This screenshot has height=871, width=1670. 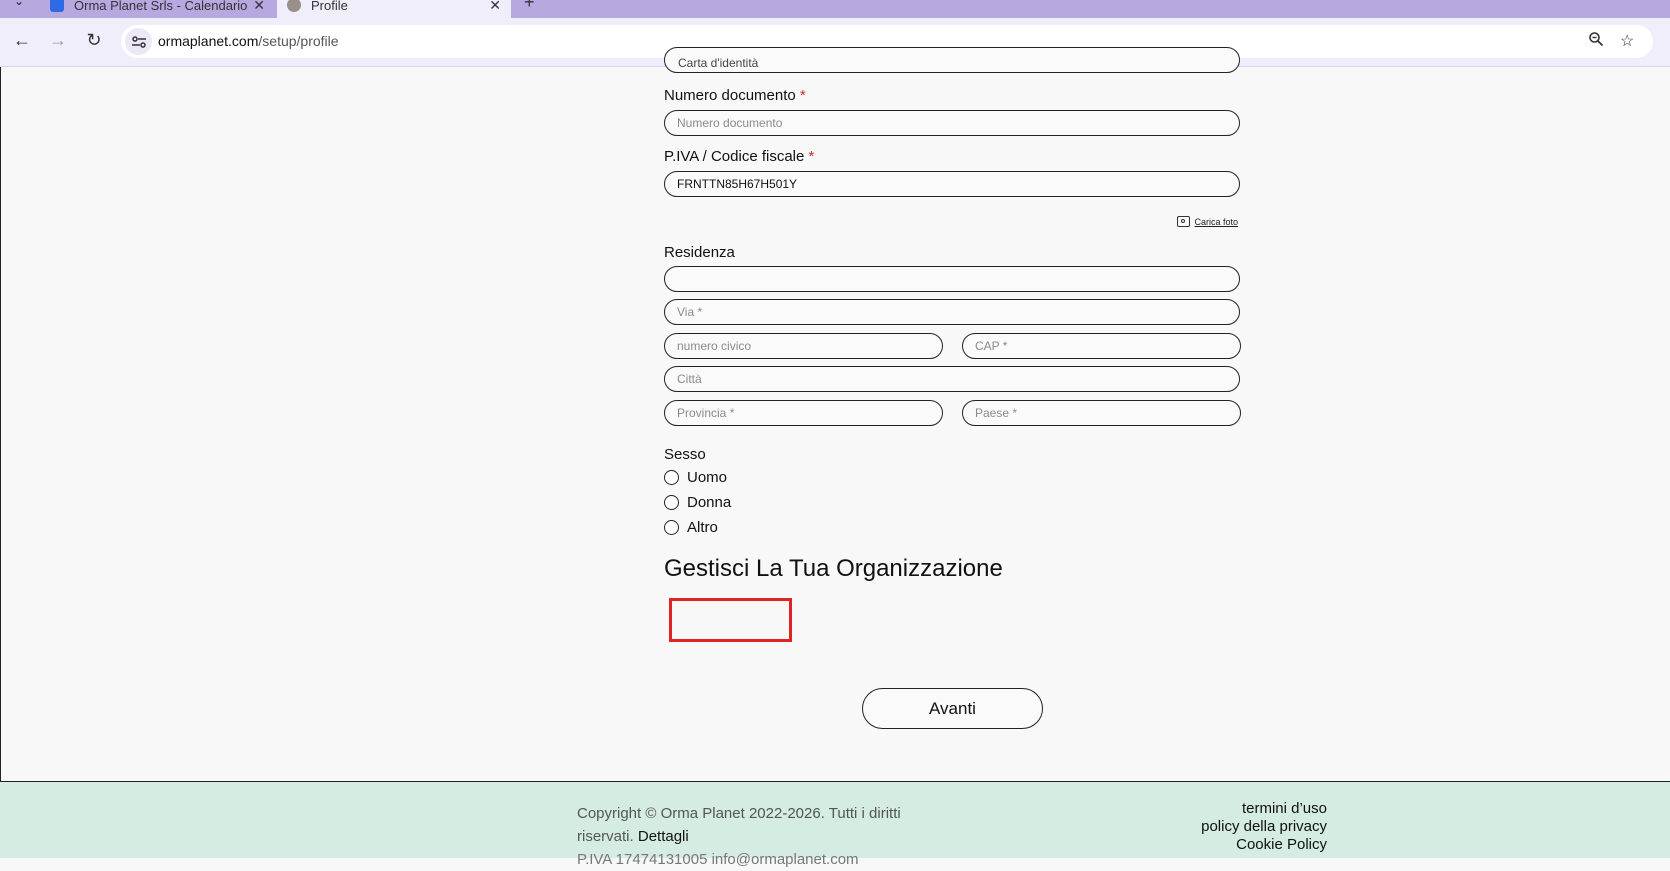 I want to click on bookmark-star-icon: ☆, so click(x=1627, y=41).